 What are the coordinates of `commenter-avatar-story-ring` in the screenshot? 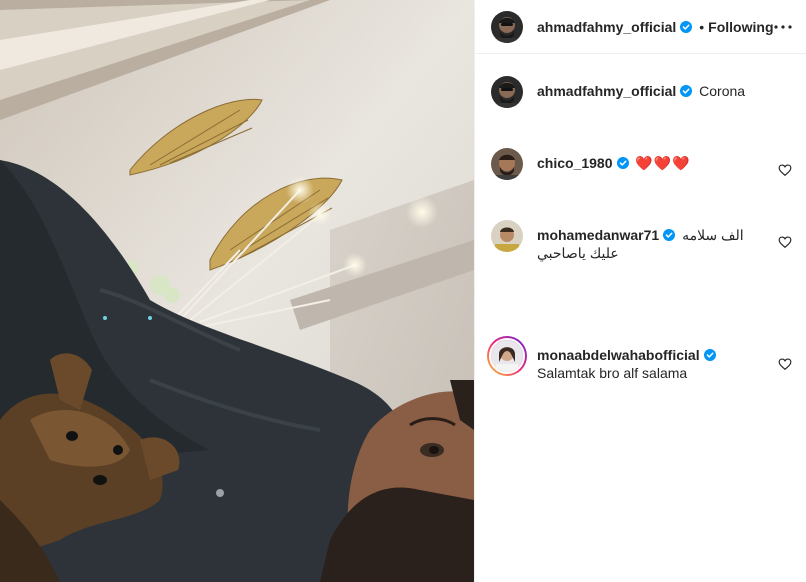 It's located at (507, 356).